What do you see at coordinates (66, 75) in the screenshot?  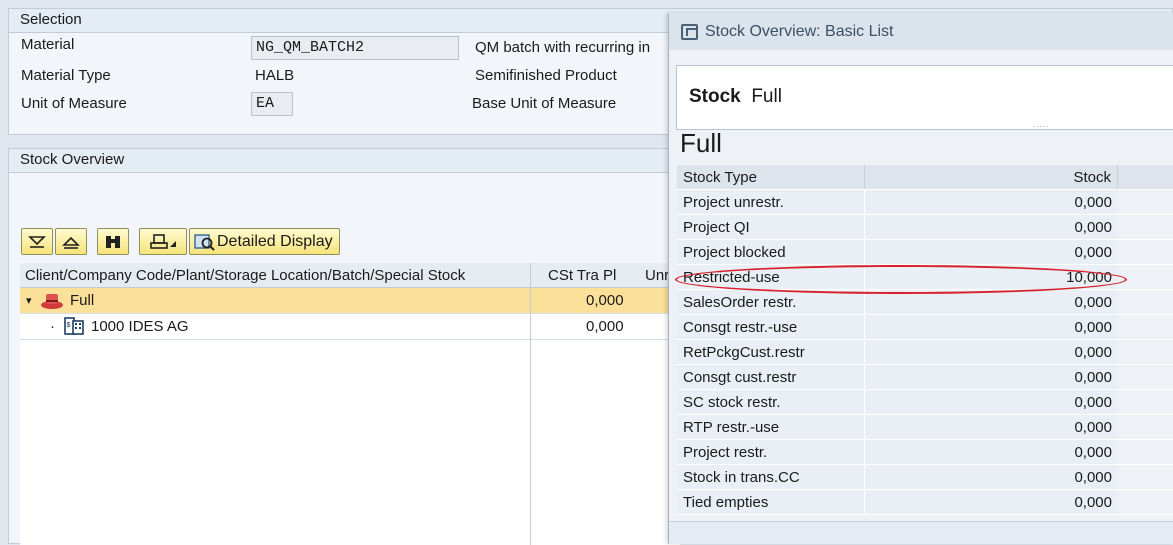 I see `material-type-label: Material Type` at bounding box center [66, 75].